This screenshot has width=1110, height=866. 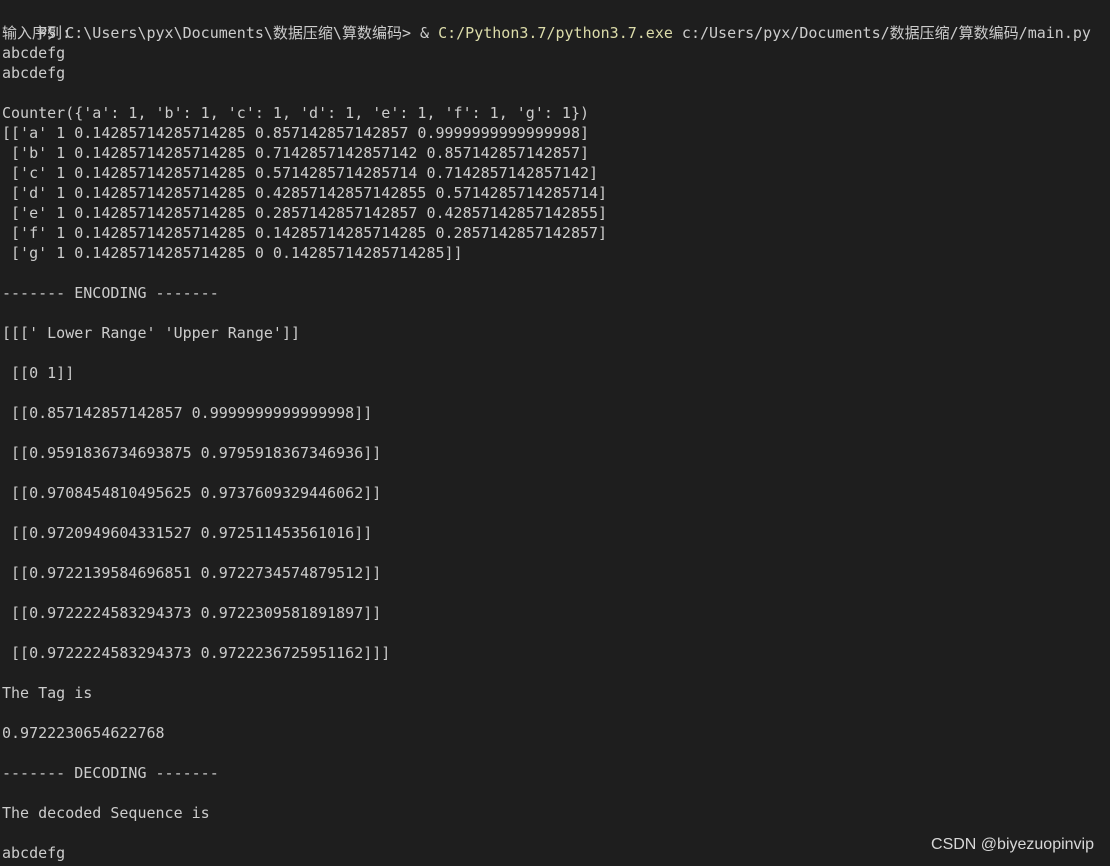 What do you see at coordinates (555, 33) in the screenshot?
I see `python-executable: C:/Python3.7/python3.7.exe` at bounding box center [555, 33].